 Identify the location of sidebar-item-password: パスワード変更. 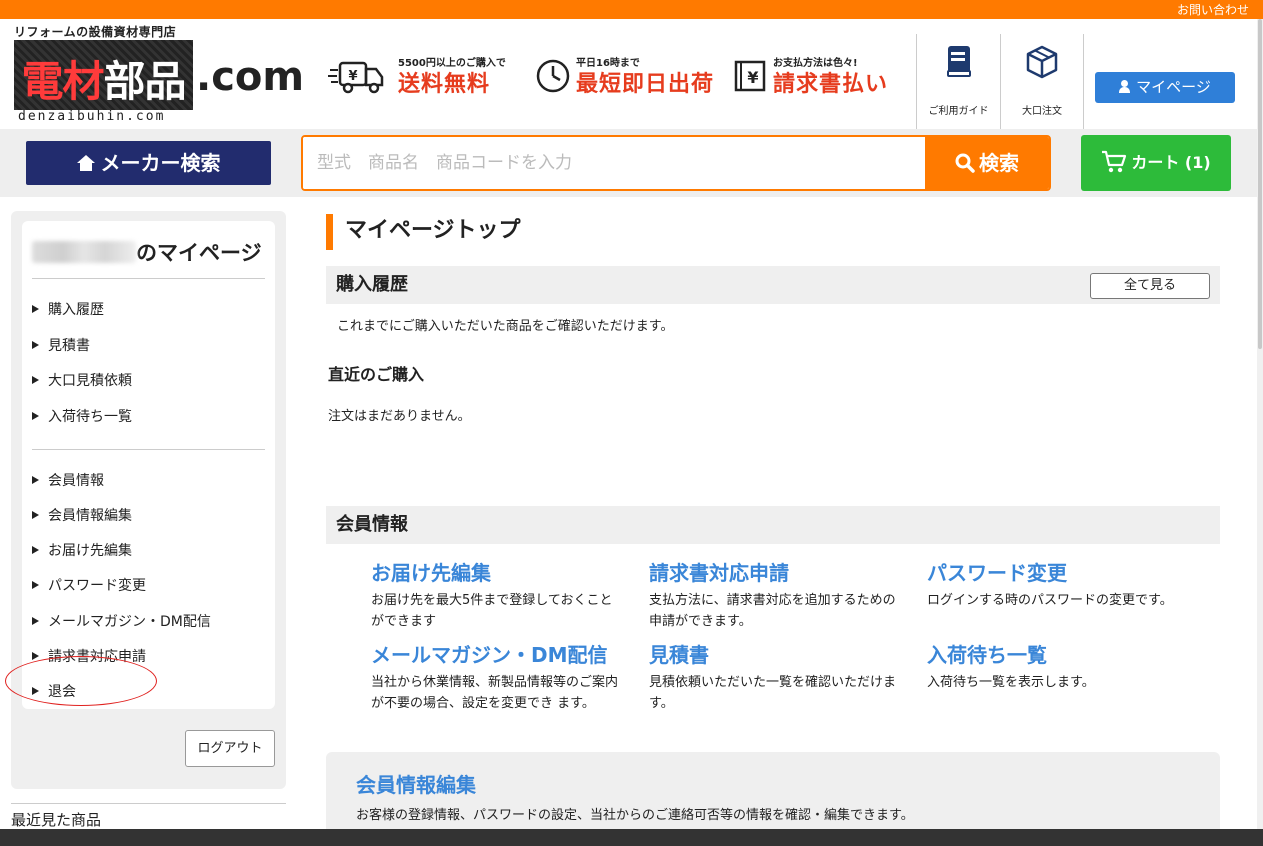
(147, 586).